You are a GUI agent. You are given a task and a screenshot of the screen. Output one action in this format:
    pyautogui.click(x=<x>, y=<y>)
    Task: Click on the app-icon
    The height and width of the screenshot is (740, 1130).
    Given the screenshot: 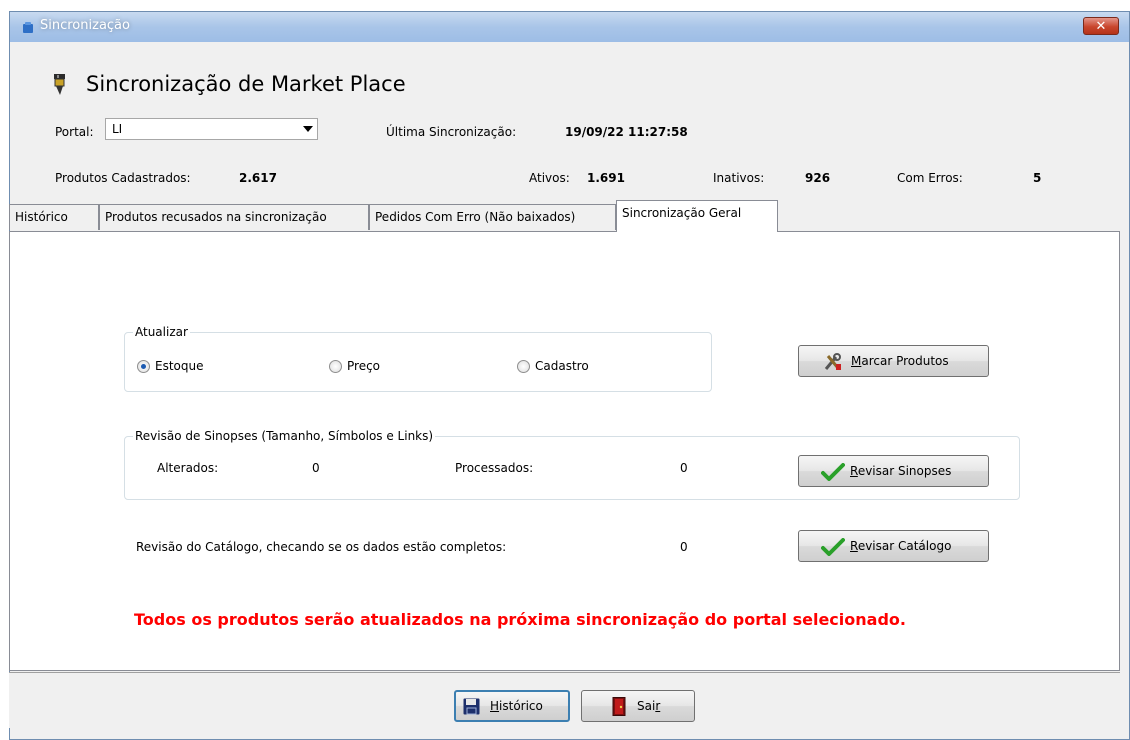 What is the action you would take?
    pyautogui.click(x=28, y=29)
    